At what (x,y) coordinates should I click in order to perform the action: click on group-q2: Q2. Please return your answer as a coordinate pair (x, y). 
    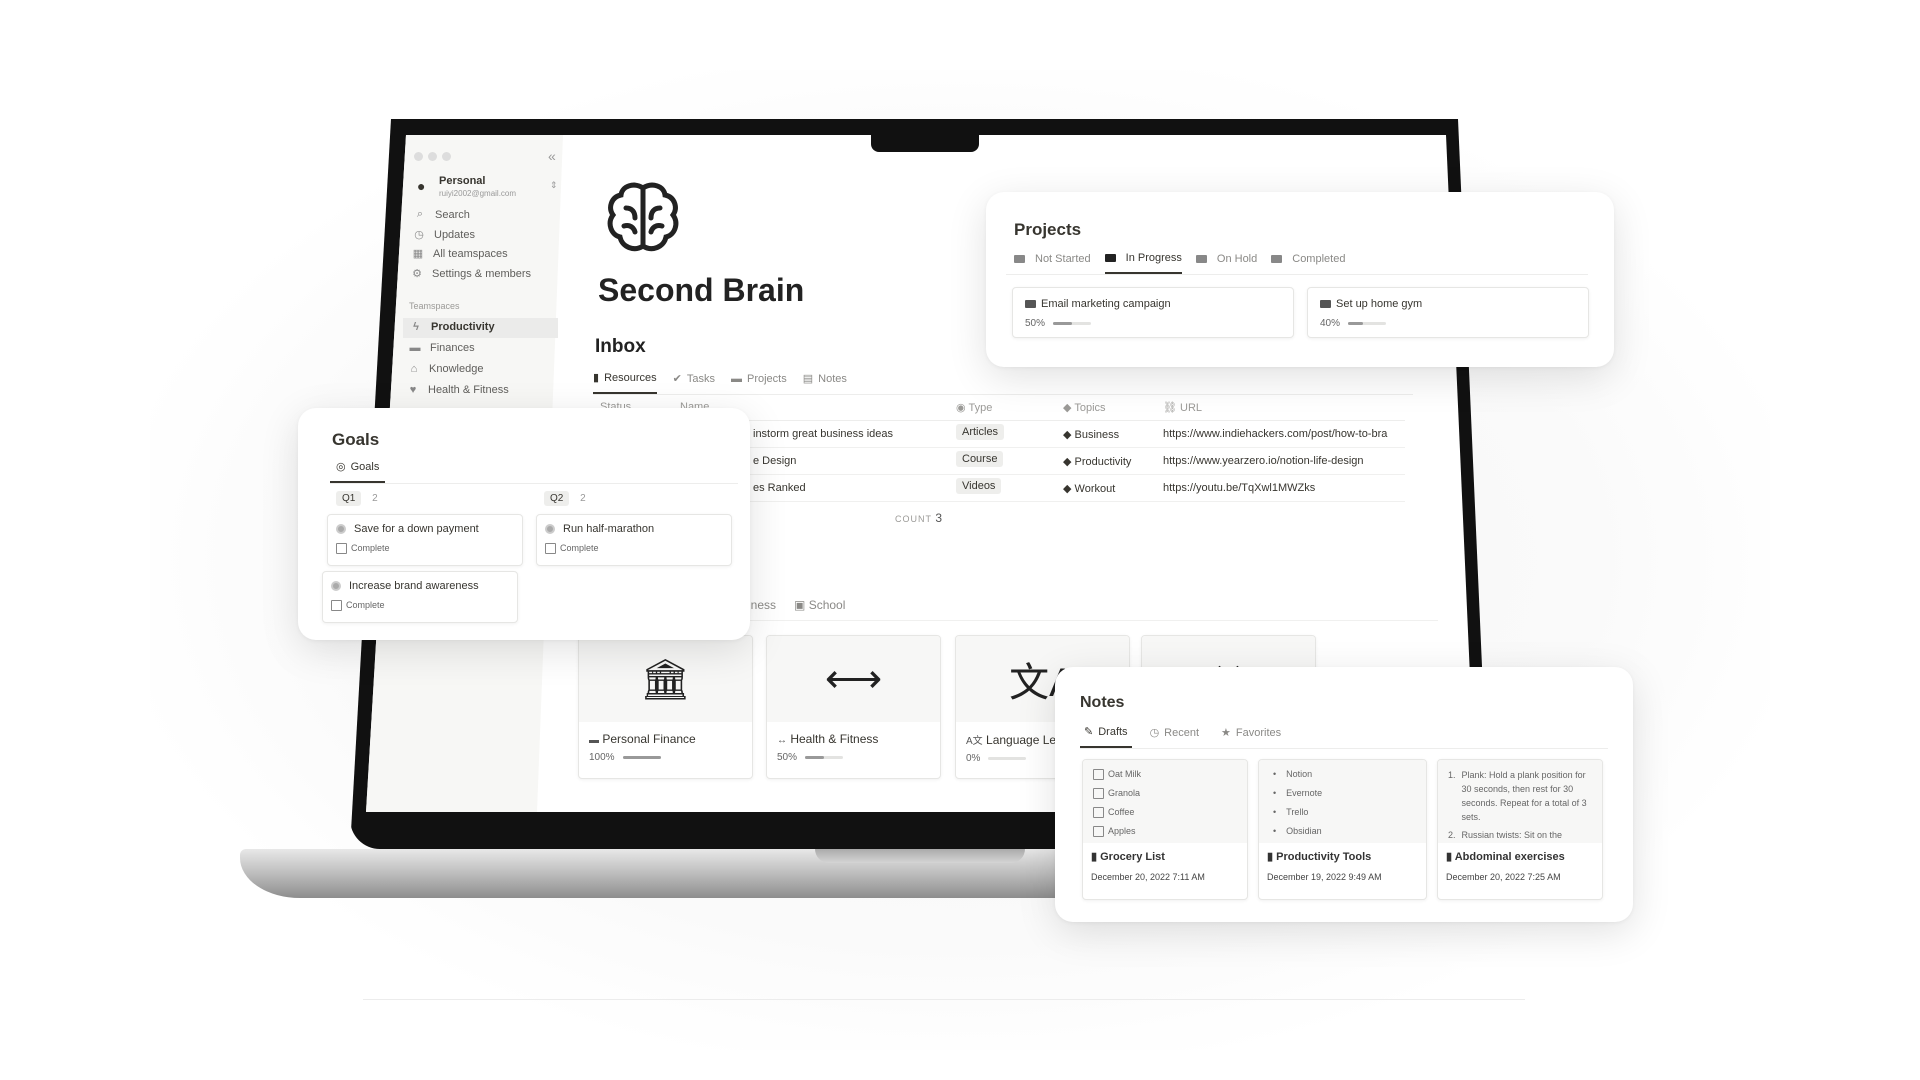
    Looking at the image, I should click on (557, 498).